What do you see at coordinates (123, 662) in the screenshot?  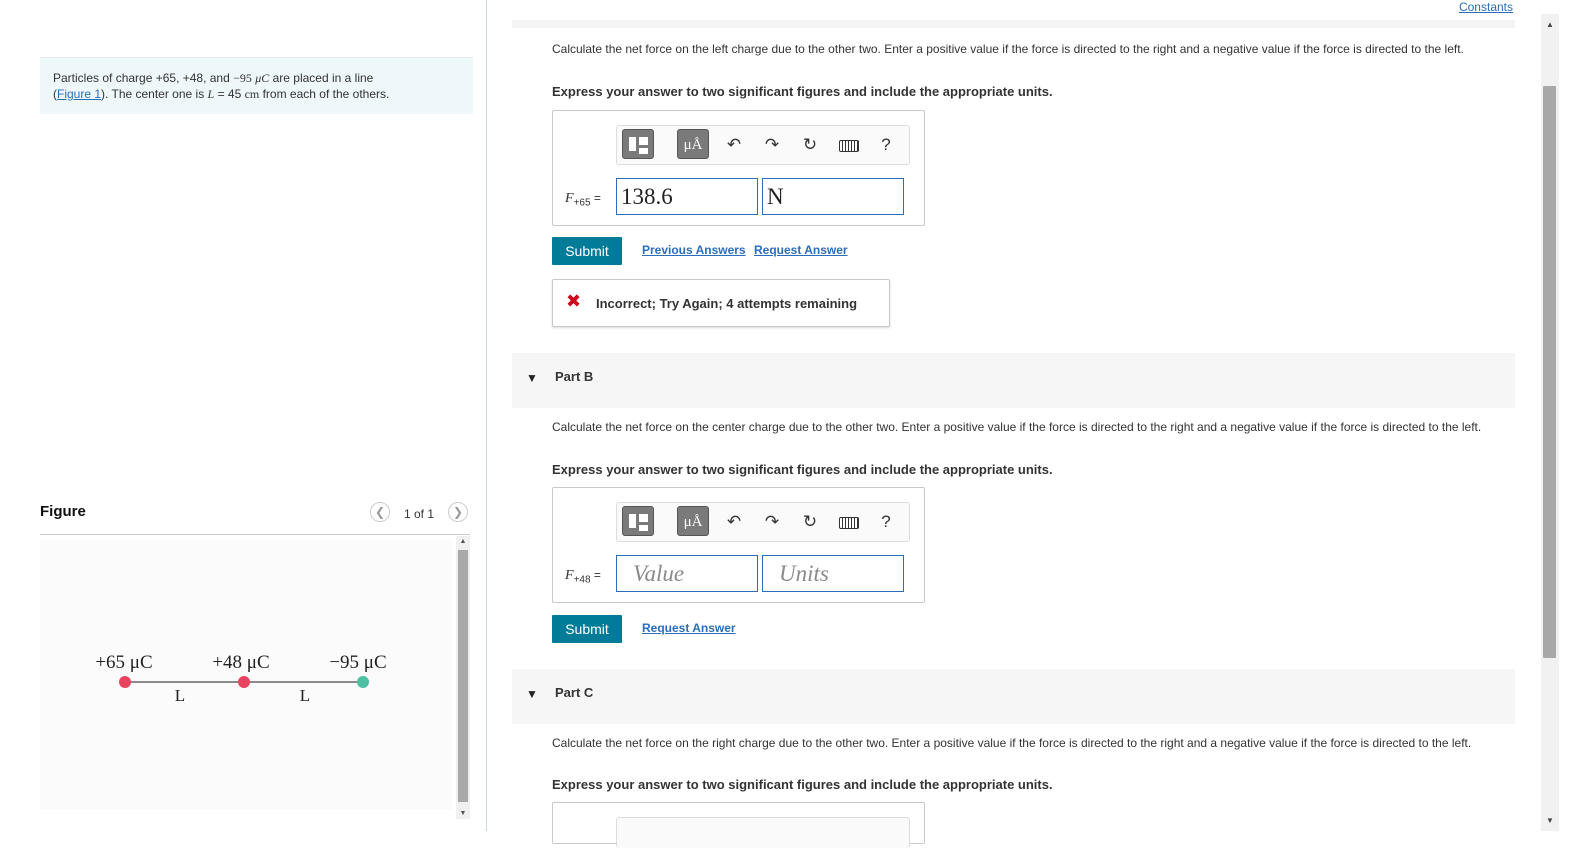 I see `charge-label-left: +65 μC` at bounding box center [123, 662].